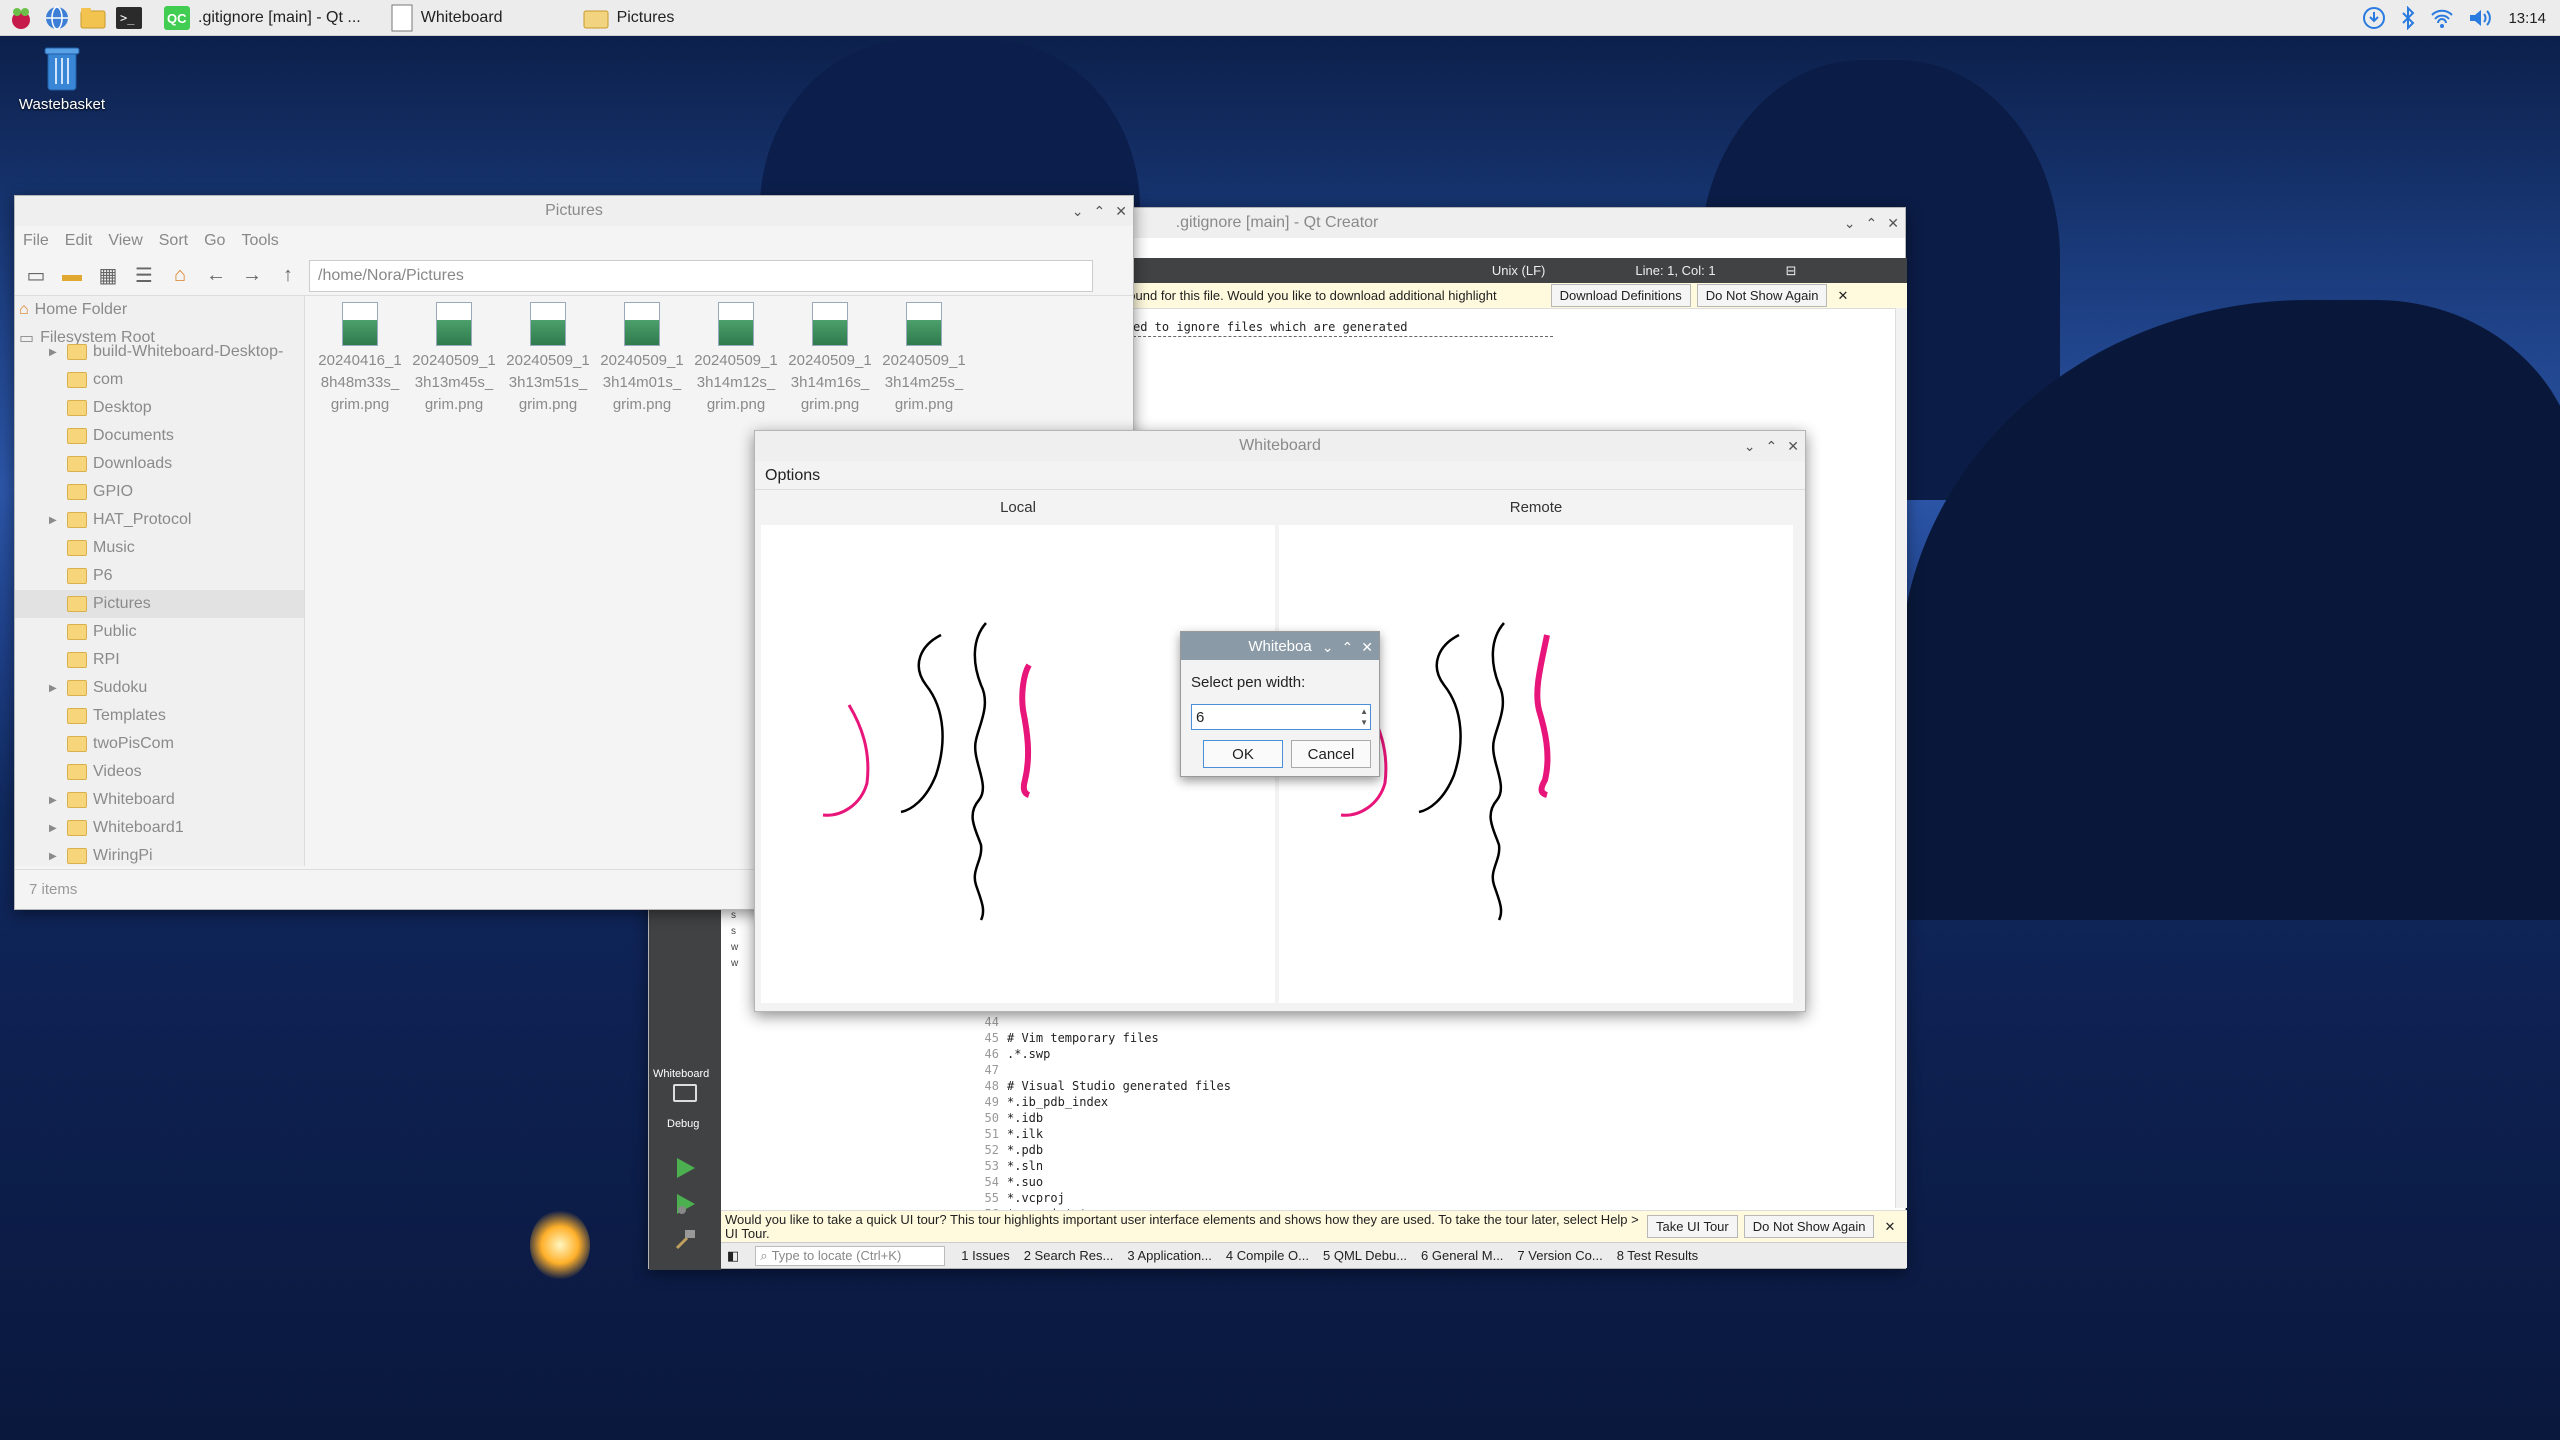 This screenshot has height=1440, width=2560. What do you see at coordinates (850, 1255) in the screenshot?
I see `locator-input: ⌕ Type to locate (Ctrl+K)` at bounding box center [850, 1255].